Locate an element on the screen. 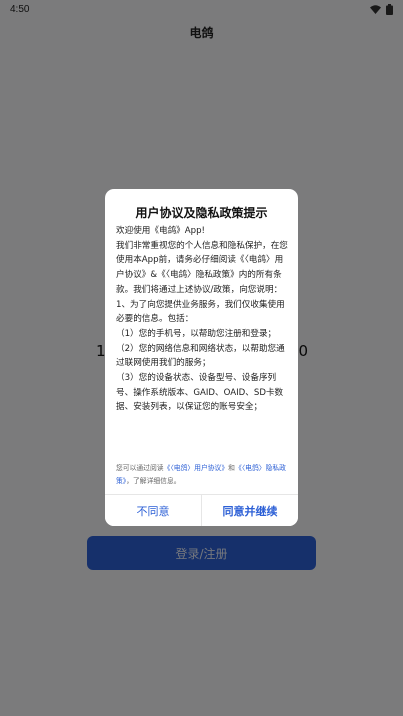  disagree-button: 不同意 is located at coordinates (153, 510).